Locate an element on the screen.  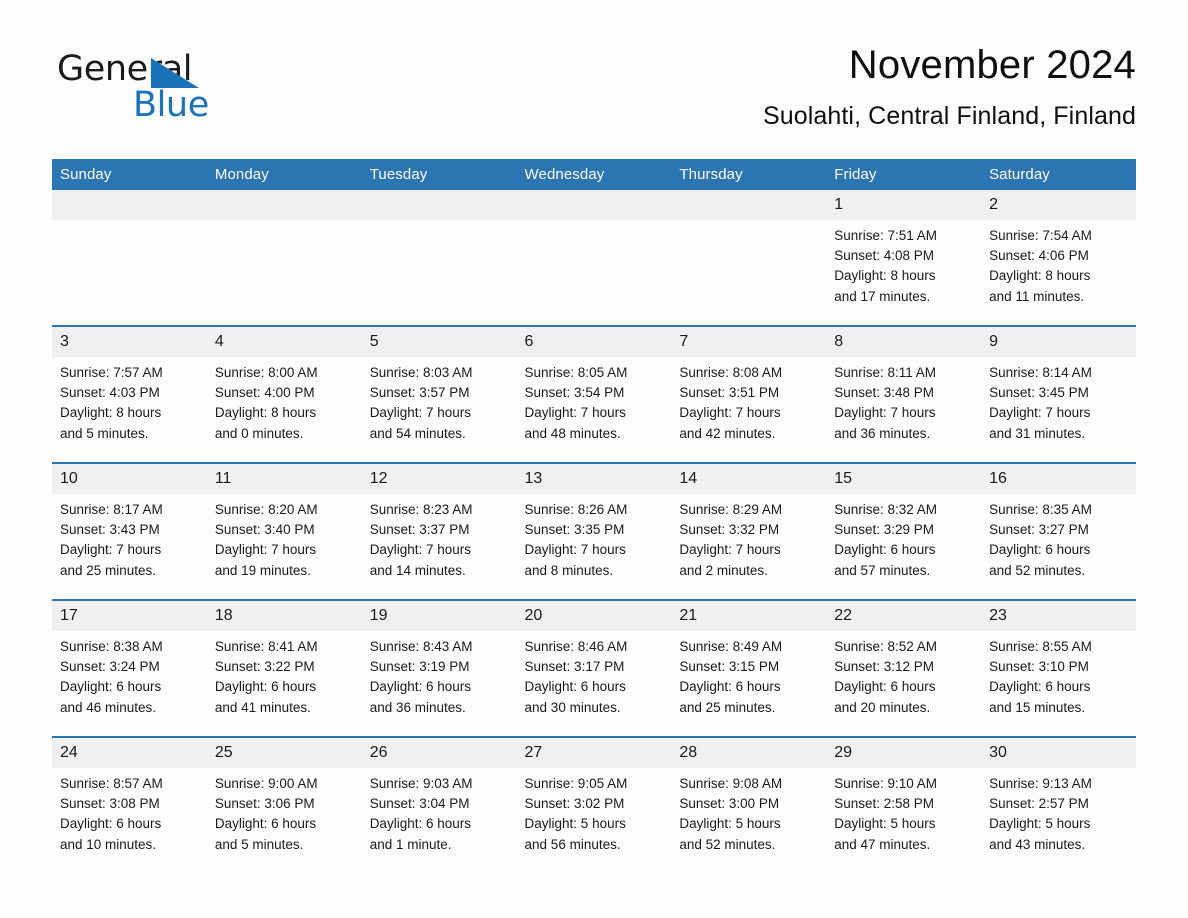
sunset-text: Sunset: 3:29 PM is located at coordinates (884, 530).